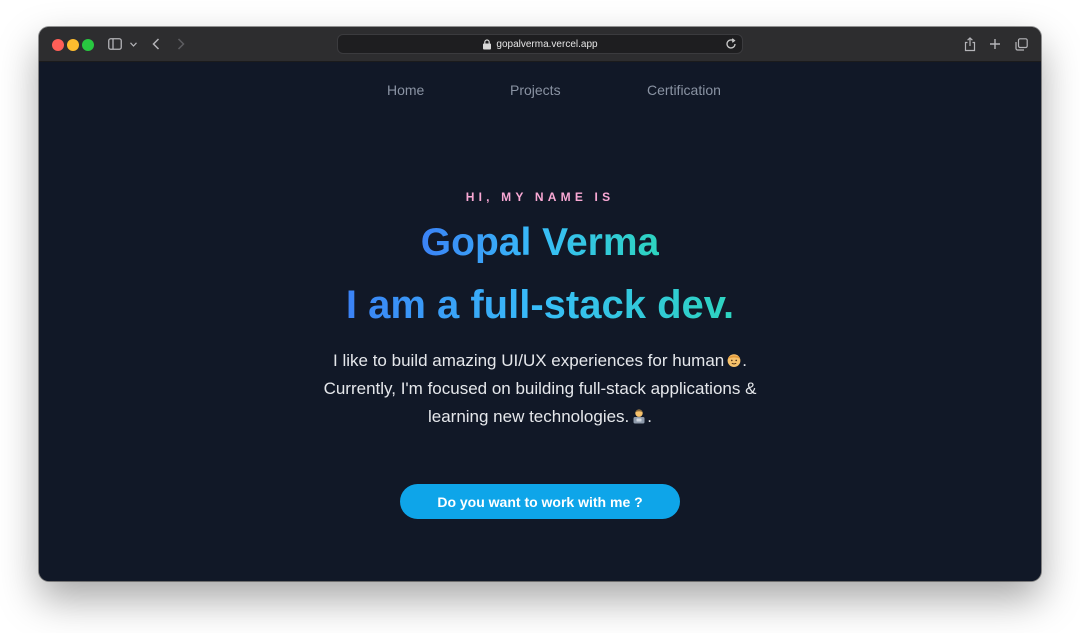 Image resolution: width=1080 pixels, height=633 pixels. I want to click on greeting-text: HI, MY NAME IS, so click(540, 197).